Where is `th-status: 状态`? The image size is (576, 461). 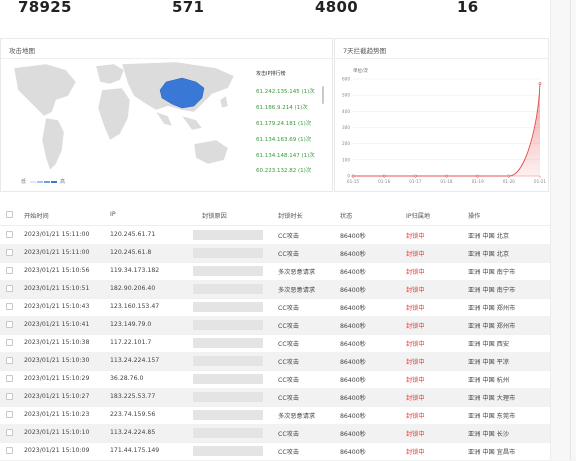
th-status: 状态 is located at coordinates (346, 215).